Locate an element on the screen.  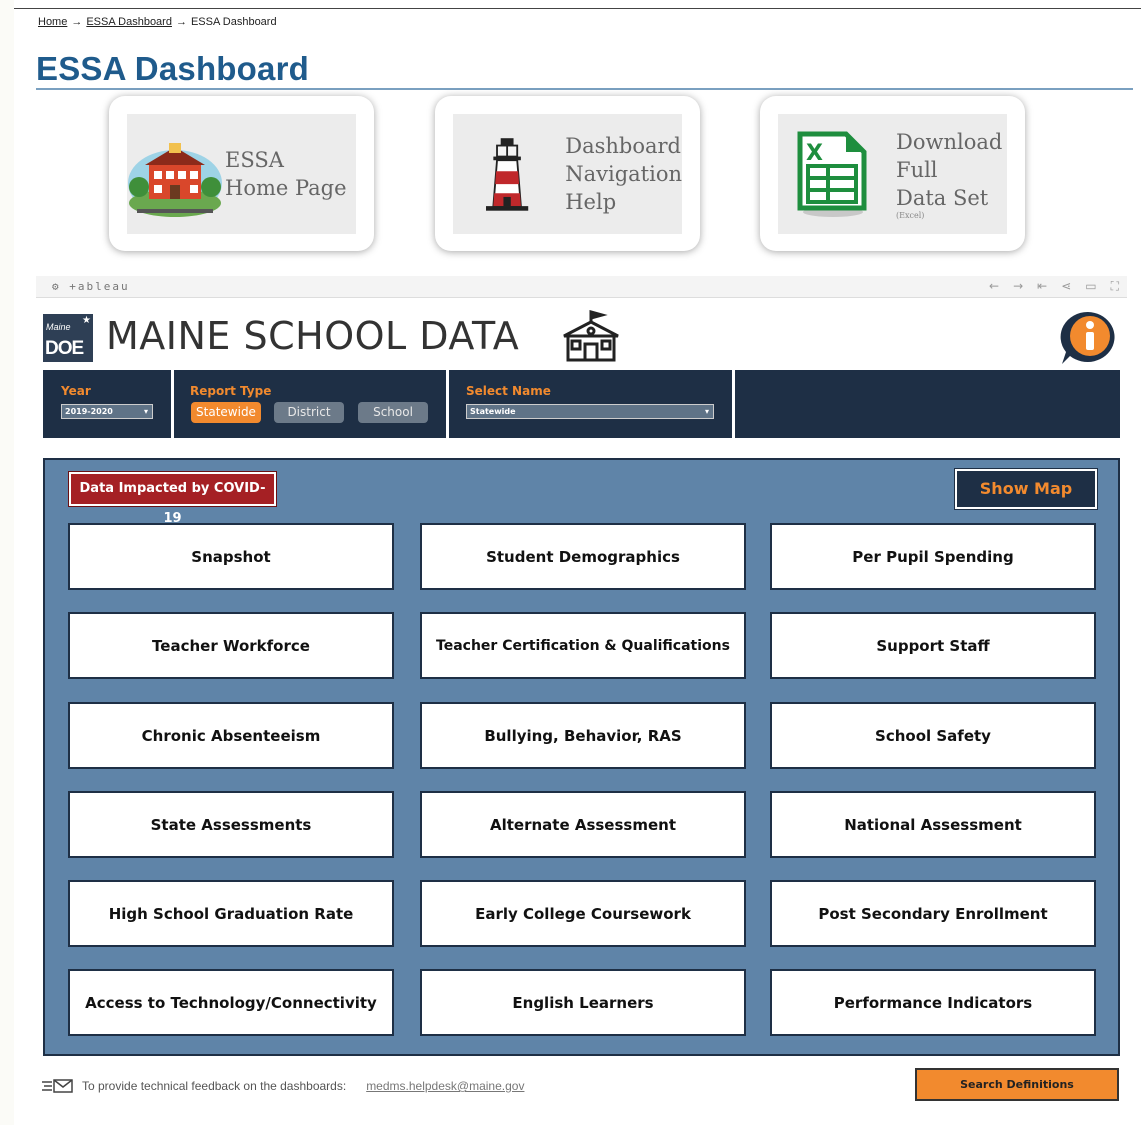
undo-icon: ← is located at coordinates (994, 286).